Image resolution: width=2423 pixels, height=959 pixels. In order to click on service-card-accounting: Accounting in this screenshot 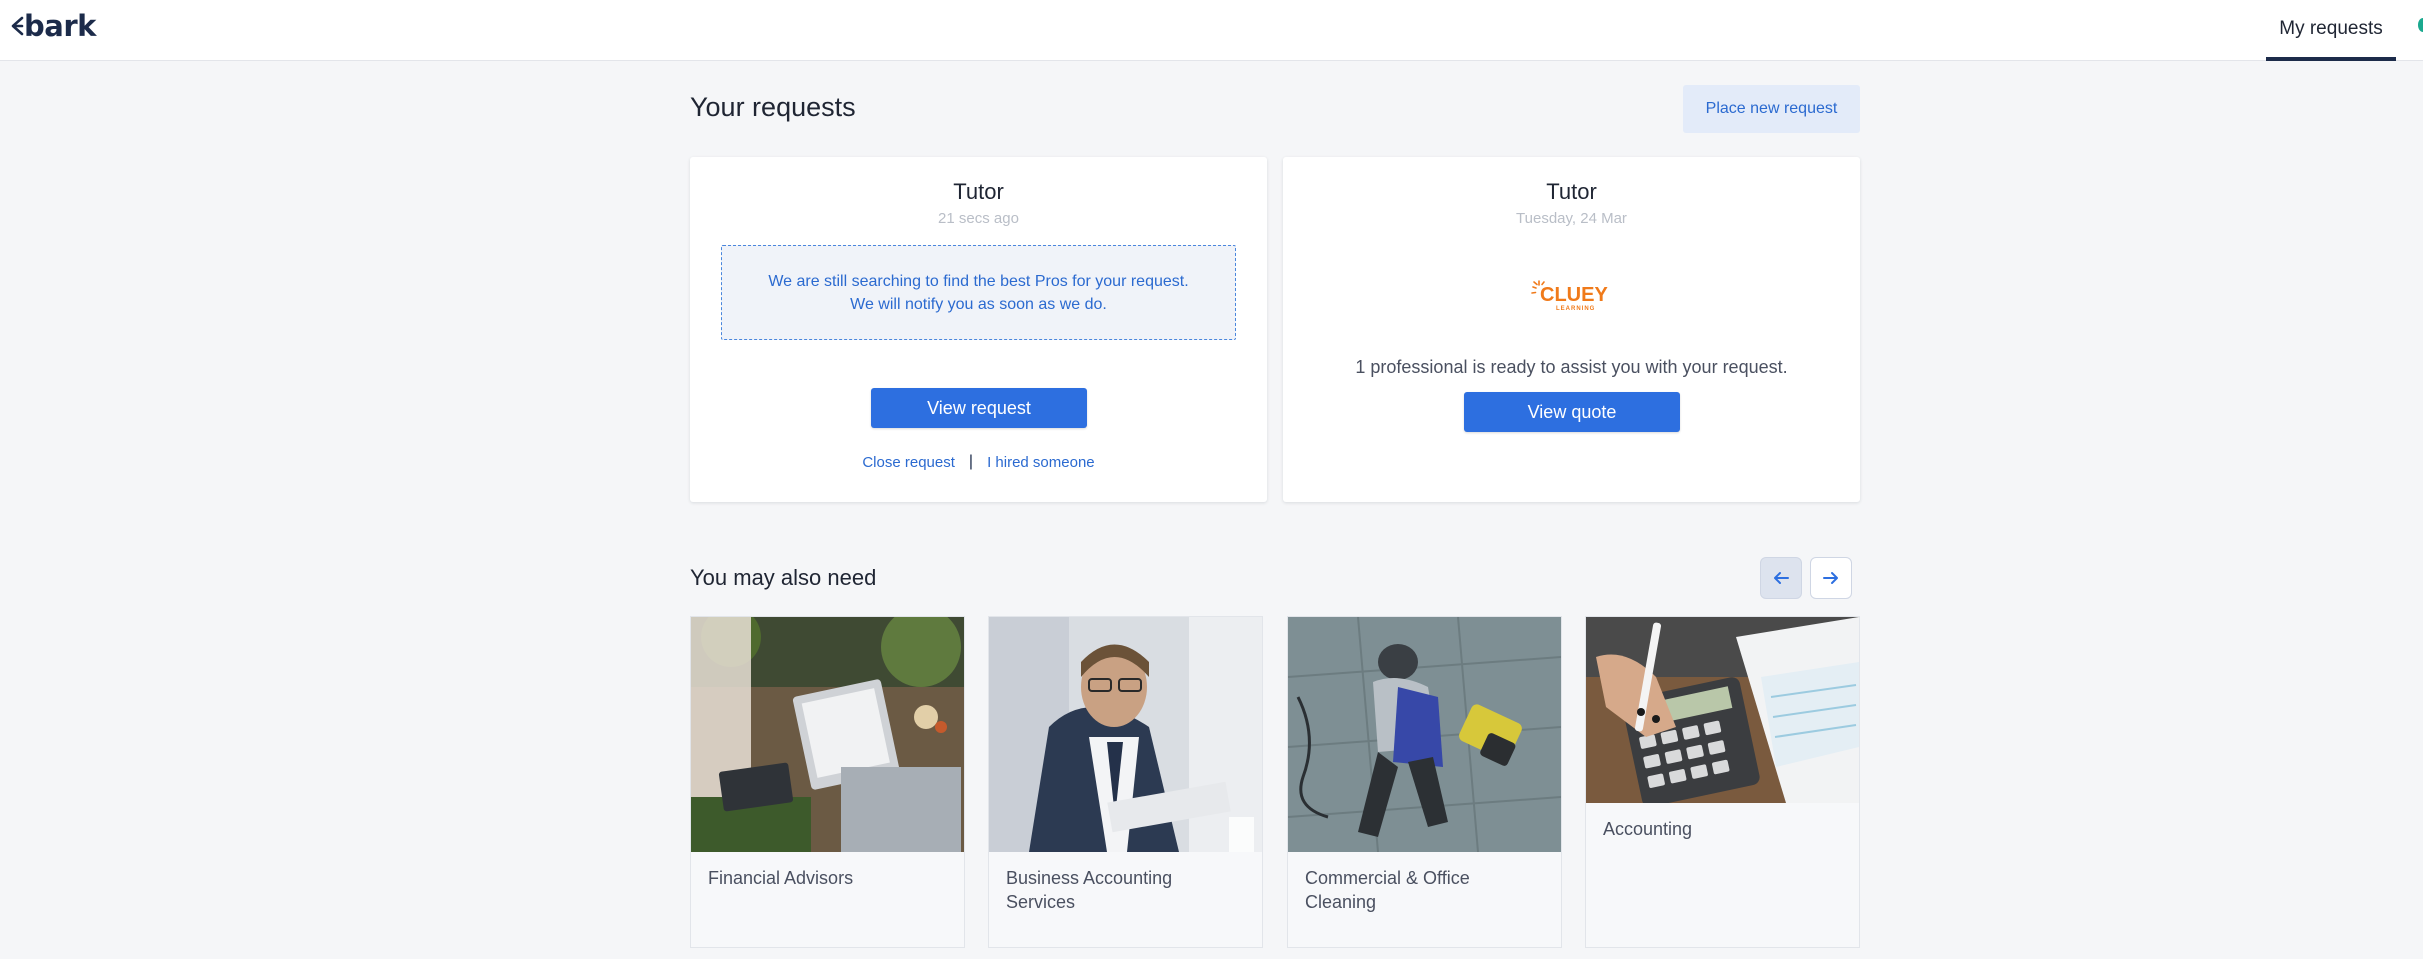, I will do `click(1722, 782)`.